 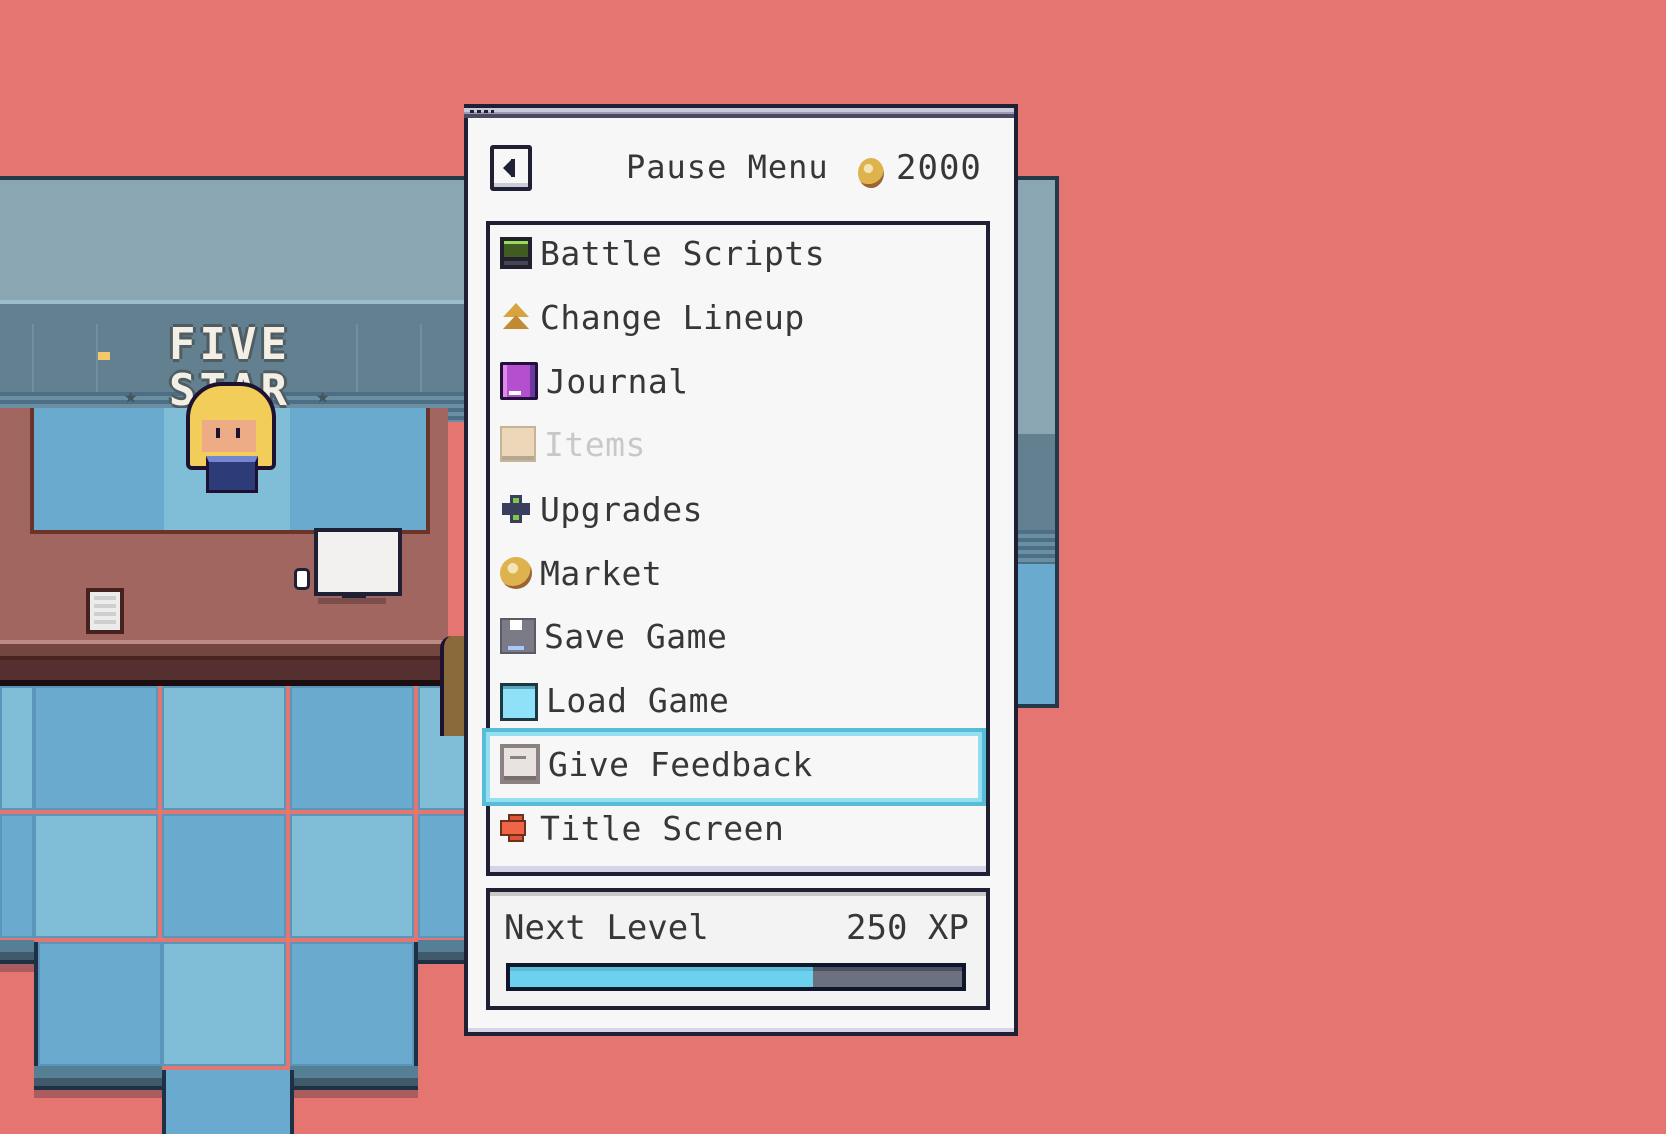 What do you see at coordinates (606, 928) in the screenshot?
I see `next-level-label: Next Level` at bounding box center [606, 928].